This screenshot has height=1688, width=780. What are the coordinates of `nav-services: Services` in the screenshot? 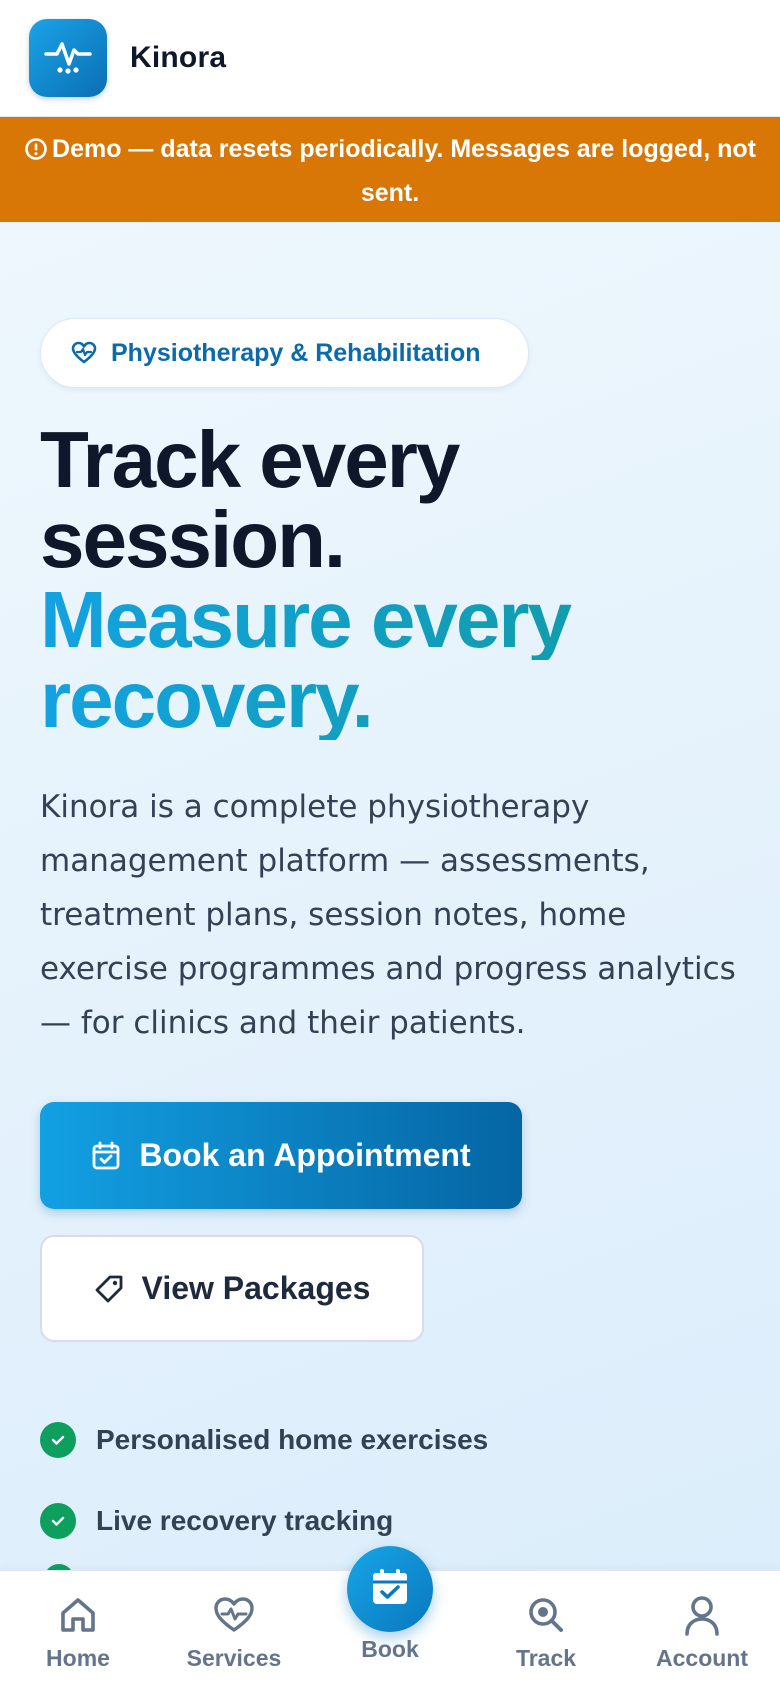 It's located at (234, 1629).